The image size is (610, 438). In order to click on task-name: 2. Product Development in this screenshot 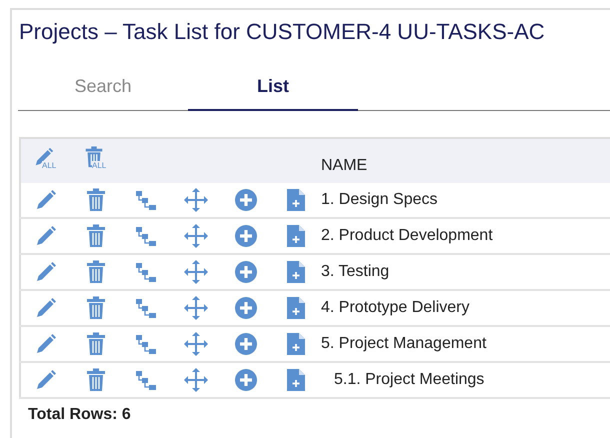, I will do `click(407, 236)`.